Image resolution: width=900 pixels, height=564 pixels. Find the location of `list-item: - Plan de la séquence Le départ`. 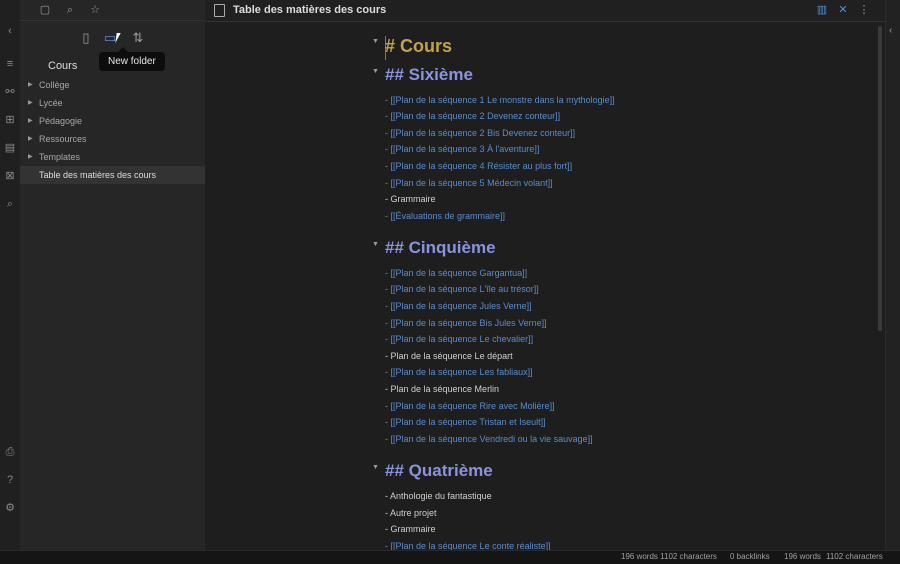

list-item: - Plan de la séquence Le départ is located at coordinates (449, 356).